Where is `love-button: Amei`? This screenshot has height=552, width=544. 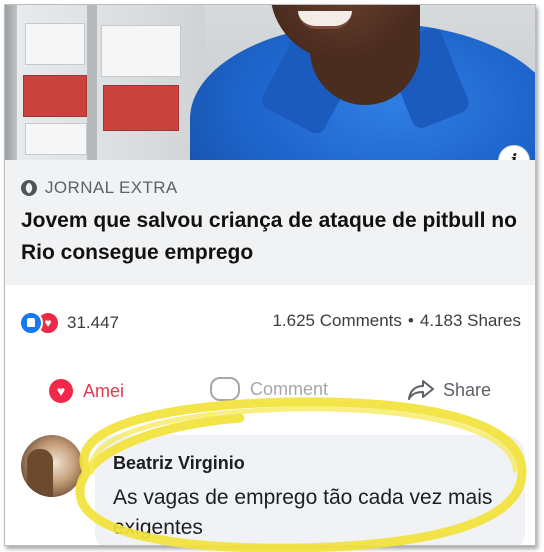 love-button: Amei is located at coordinates (86, 391).